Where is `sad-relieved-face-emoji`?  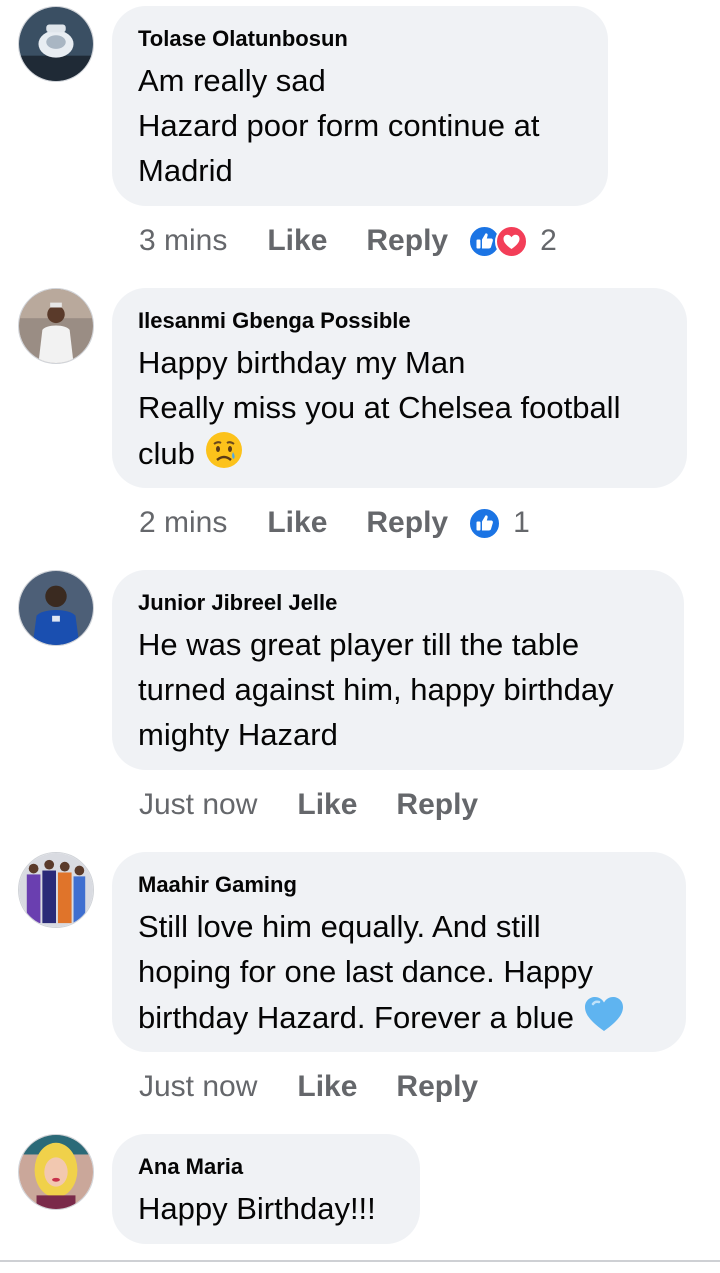
sad-relieved-face-emoji is located at coordinates (223, 450).